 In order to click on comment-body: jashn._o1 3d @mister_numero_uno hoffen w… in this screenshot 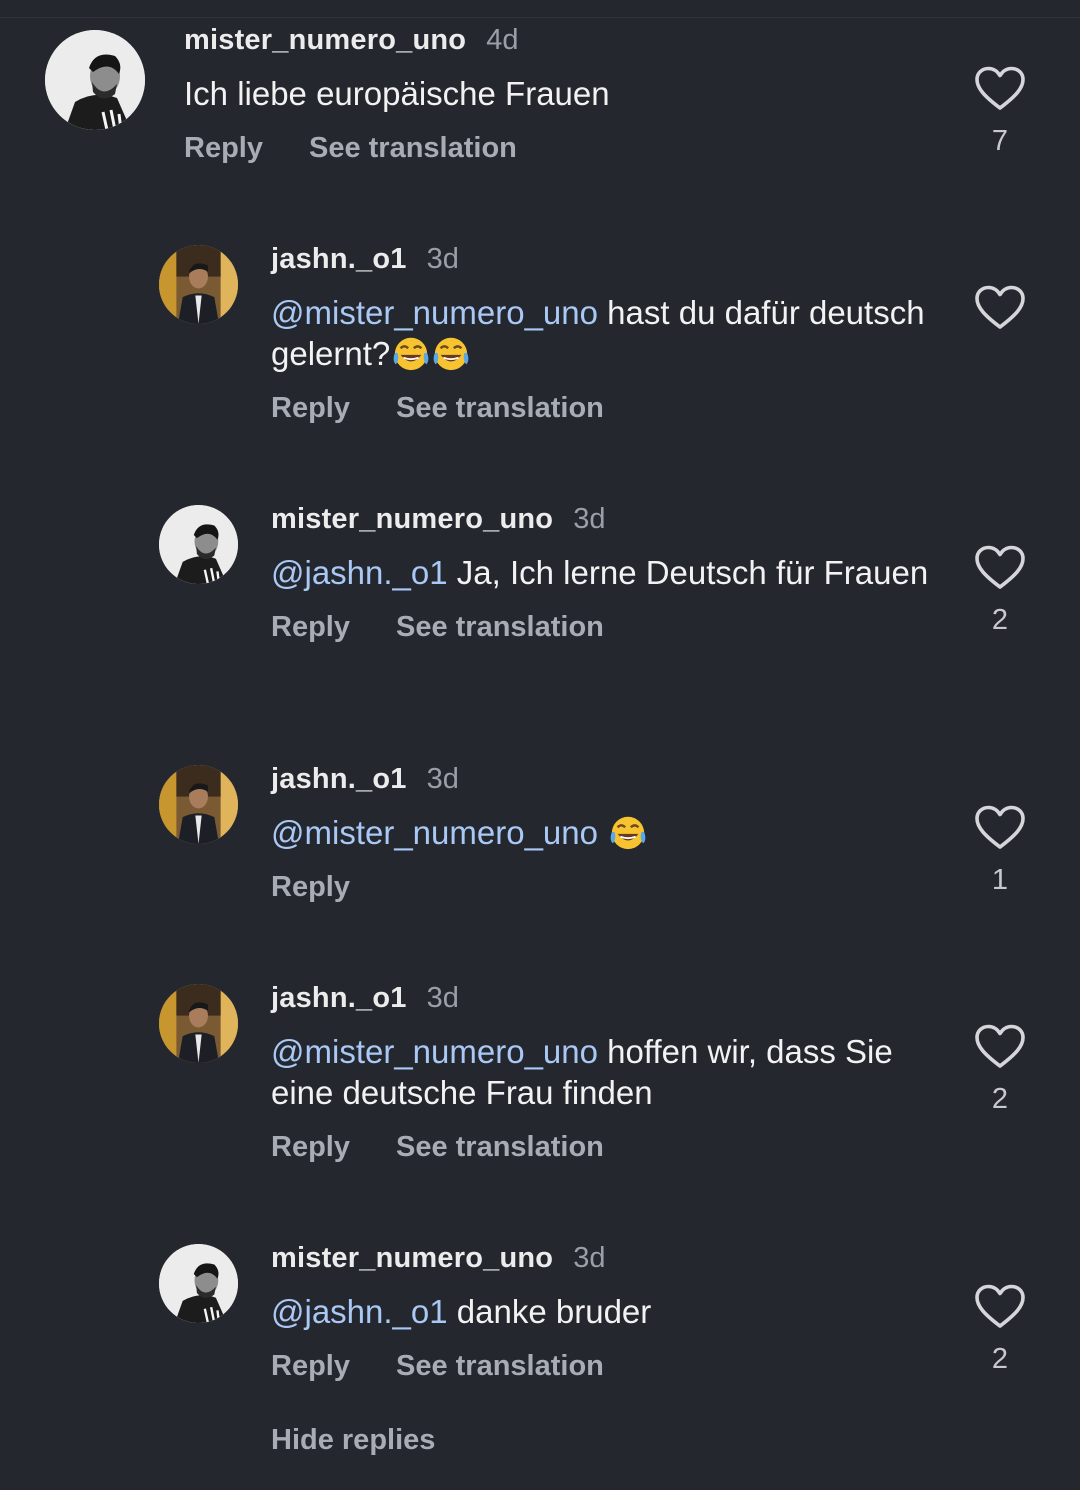, I will do `click(600, 1072)`.